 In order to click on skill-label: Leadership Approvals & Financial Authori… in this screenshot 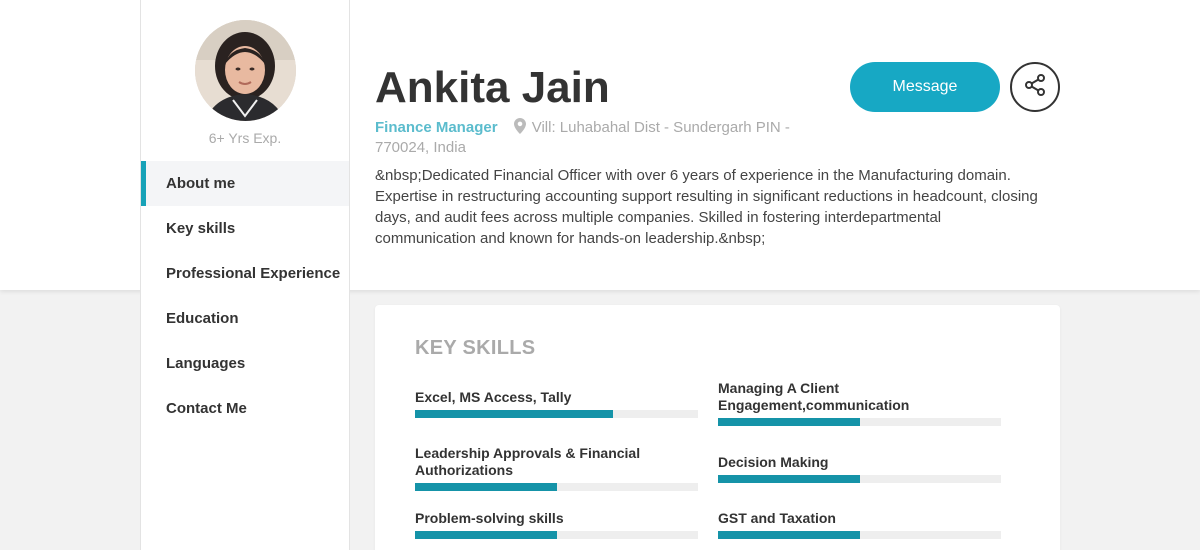, I will do `click(528, 461)`.